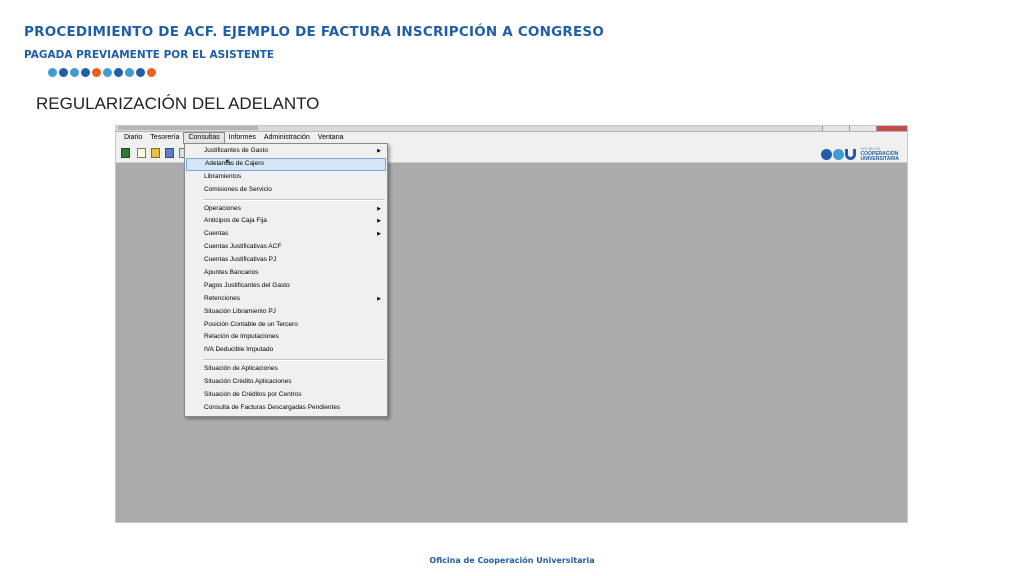 The image size is (1024, 576). What do you see at coordinates (286, 221) in the screenshot?
I see `menu-item-anticipos-de-caja-fija: Anticipos de Caja Fija ▶` at bounding box center [286, 221].